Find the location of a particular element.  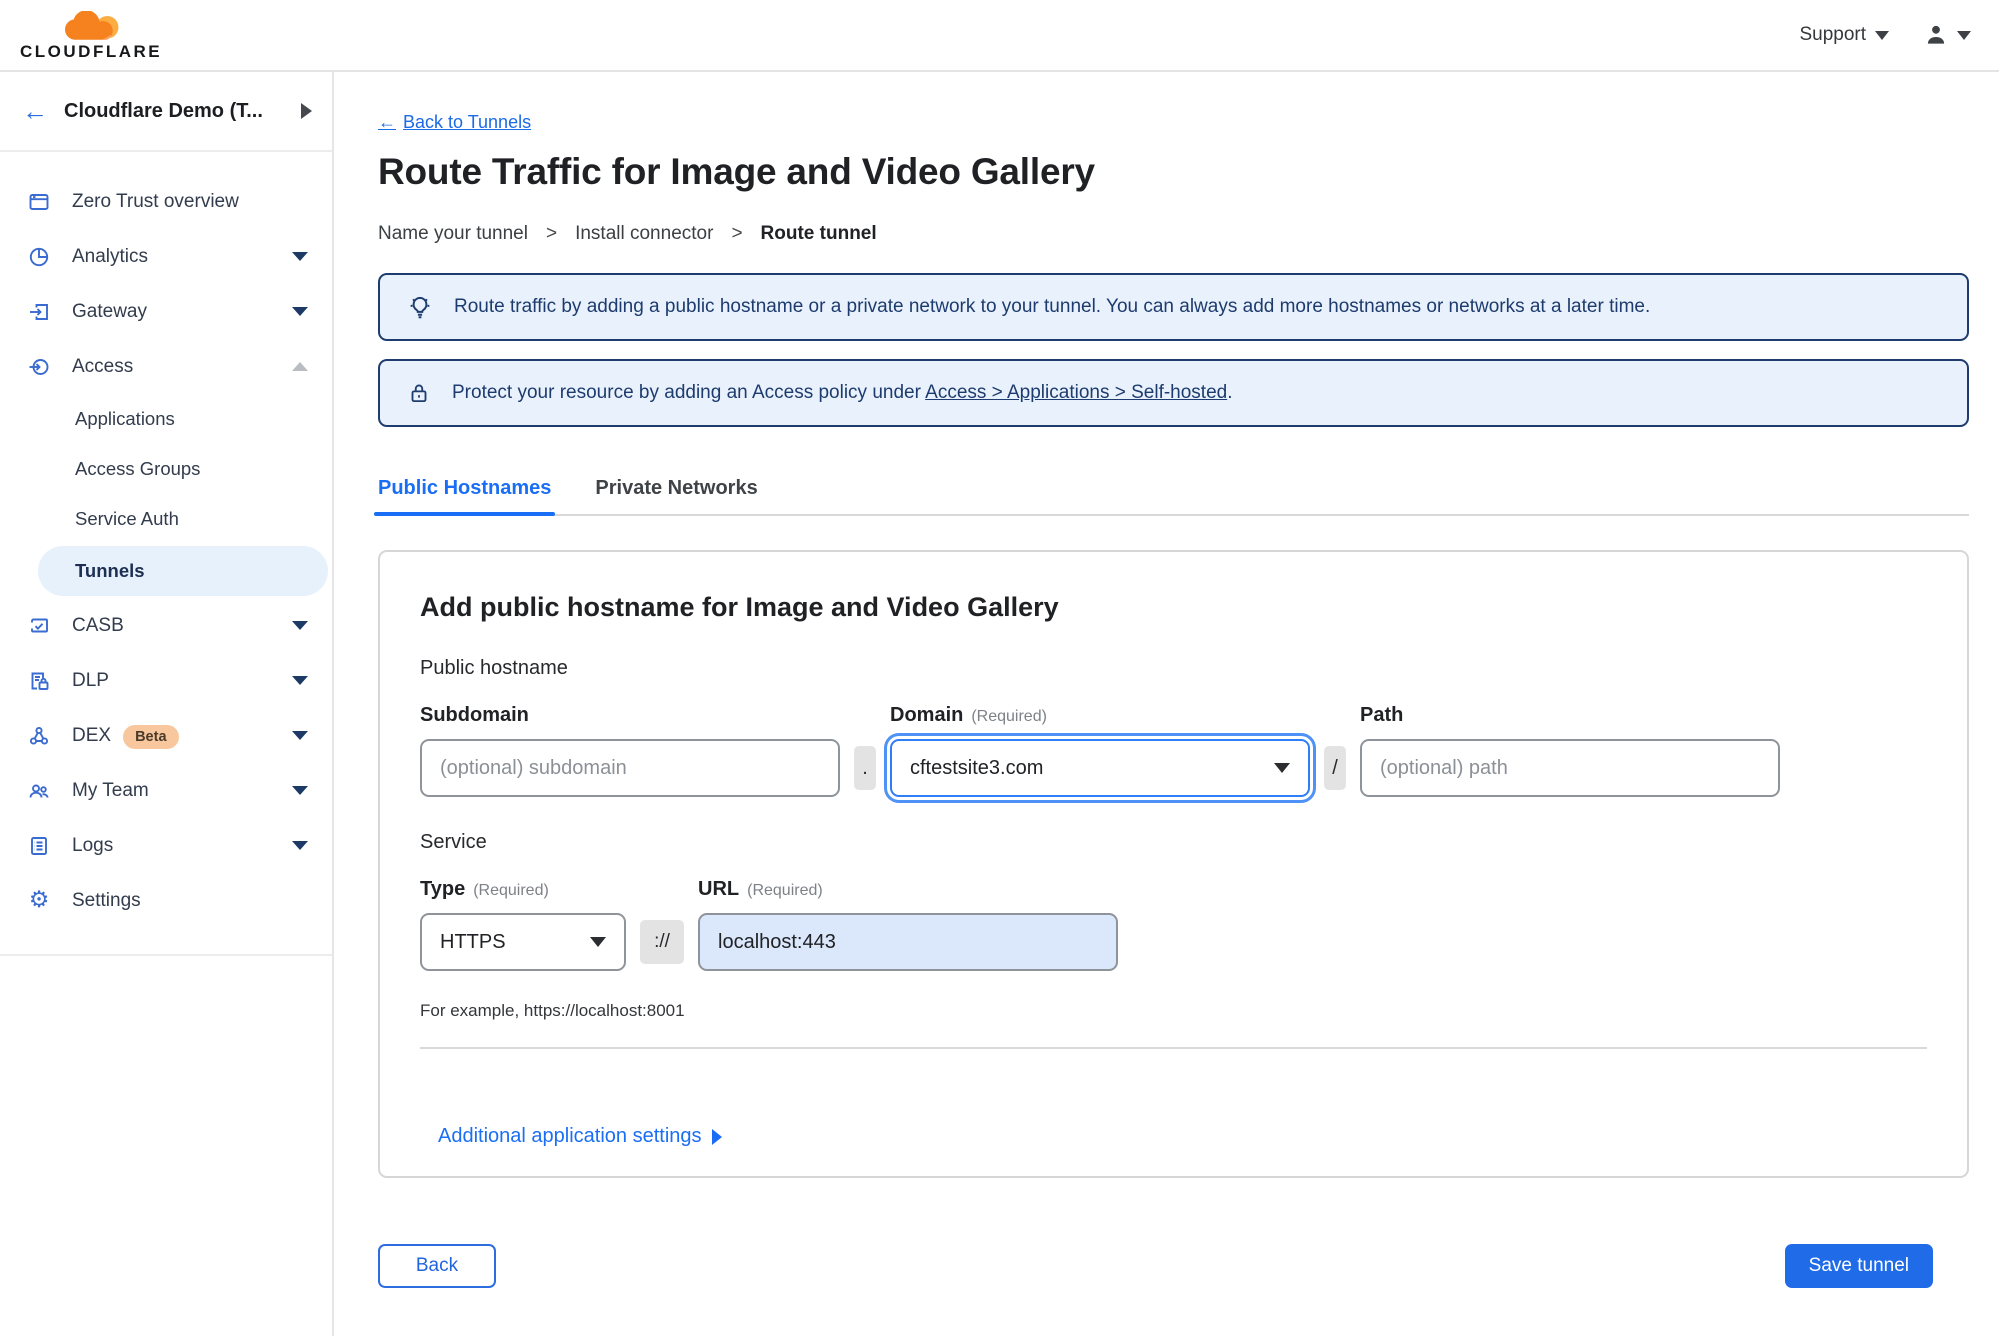

domain-label: Domain is located at coordinates (927, 715).